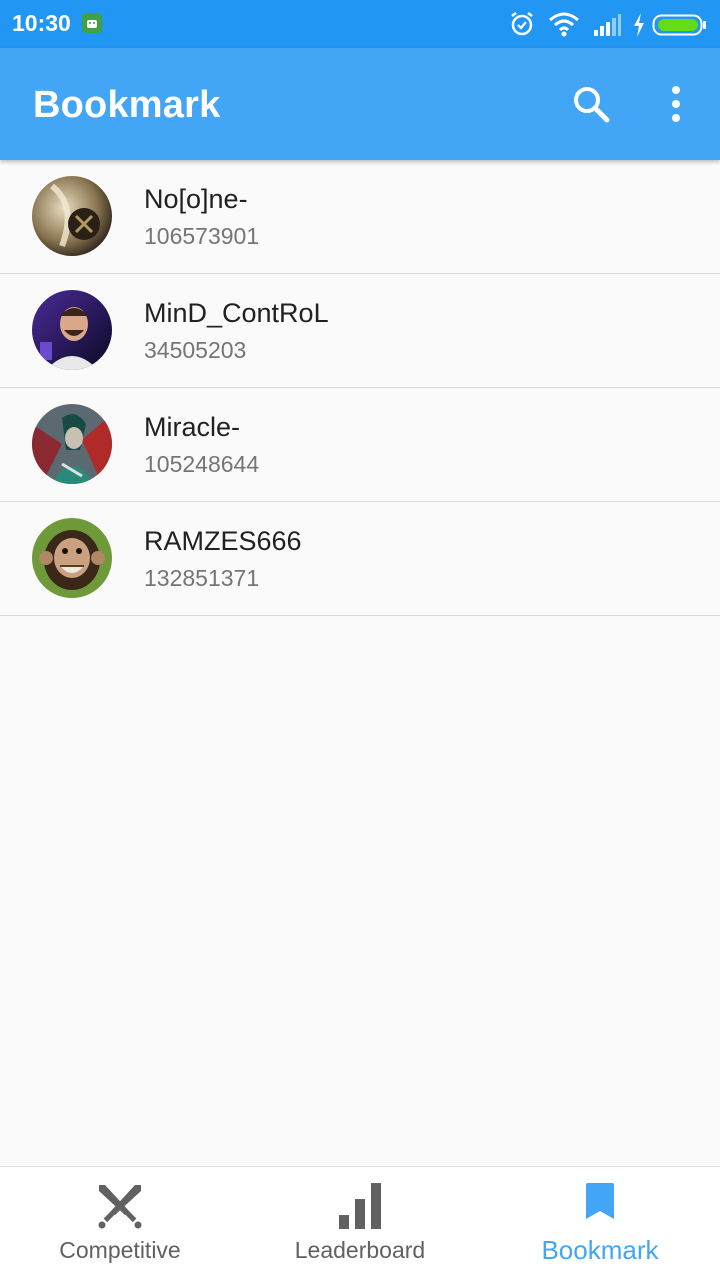 This screenshot has height=1280, width=720. I want to click on android-icon, so click(92, 23).